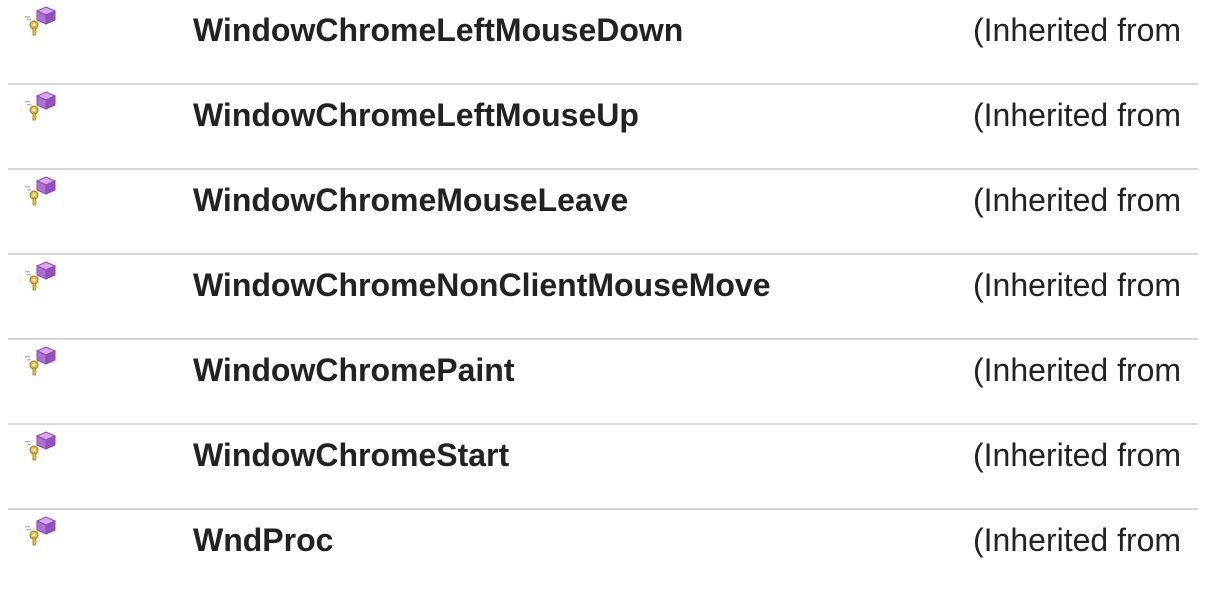 The height and width of the screenshot is (593, 1210). What do you see at coordinates (353, 370) in the screenshot?
I see `member-name-link: WindowChromePaint` at bounding box center [353, 370].